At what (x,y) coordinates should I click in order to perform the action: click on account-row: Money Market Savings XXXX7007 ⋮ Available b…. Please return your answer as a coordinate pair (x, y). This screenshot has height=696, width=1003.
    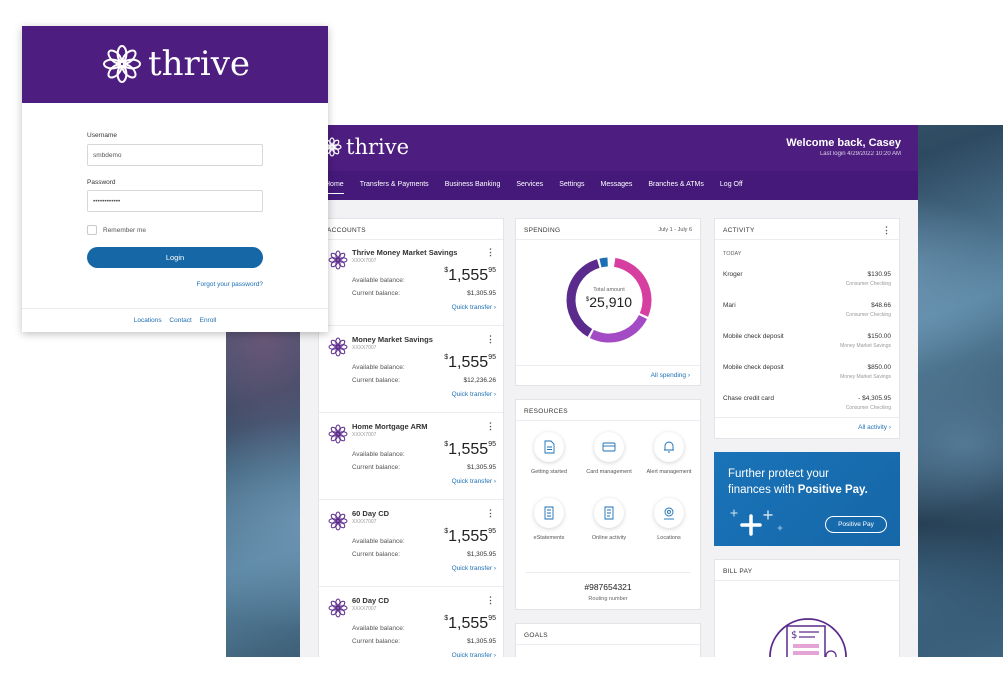
    Looking at the image, I should click on (411, 370).